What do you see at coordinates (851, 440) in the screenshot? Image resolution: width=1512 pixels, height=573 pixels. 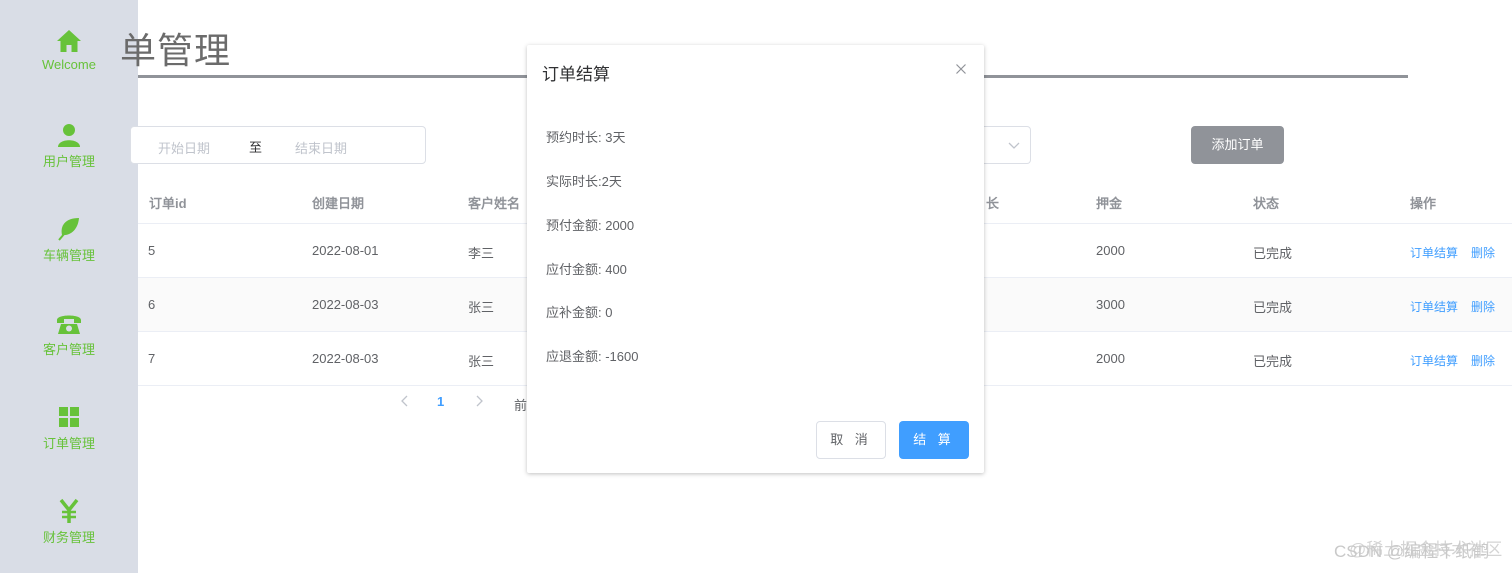 I see `cancel-button: 取 消` at bounding box center [851, 440].